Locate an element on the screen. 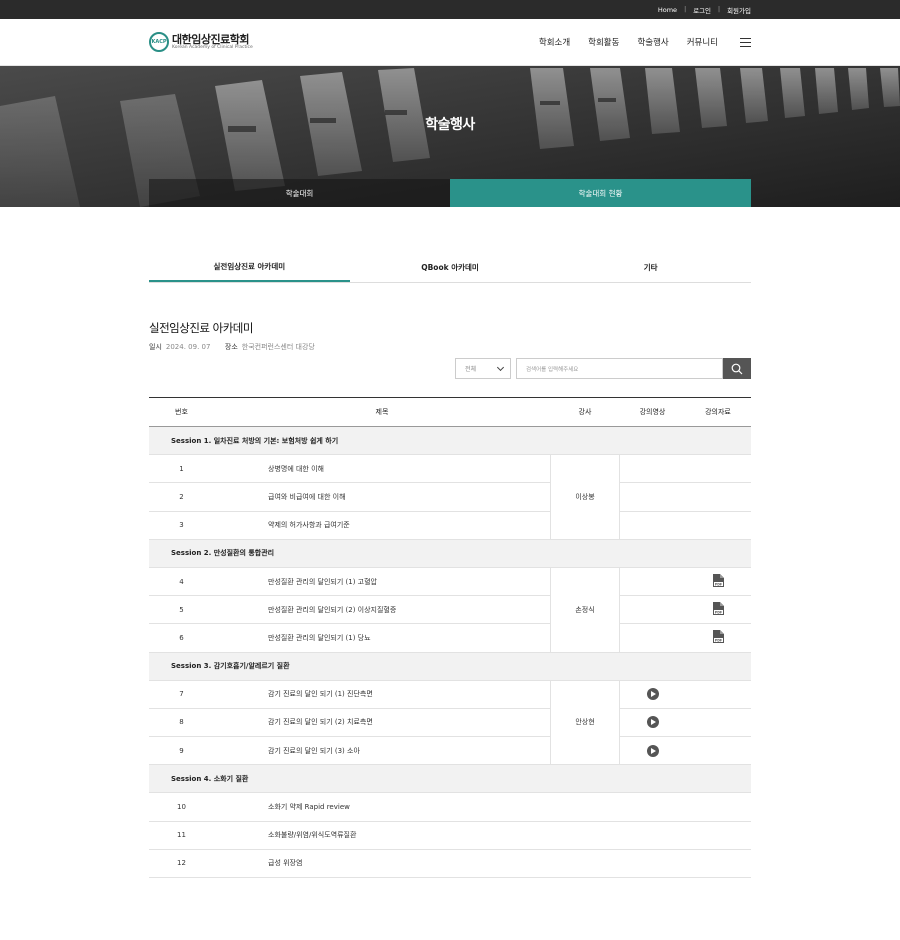 Image resolution: width=900 pixels, height=940 pixels. nav-item-activities: 학회활동 is located at coordinates (603, 42).